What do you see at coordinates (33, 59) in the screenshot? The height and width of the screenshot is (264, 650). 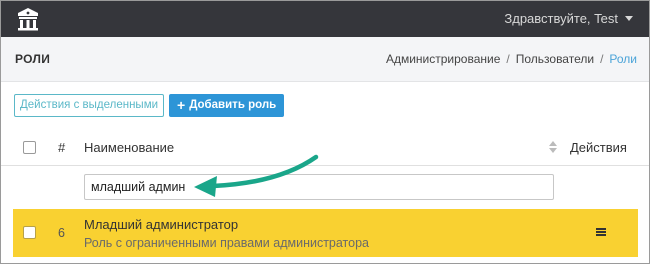 I see `page-title: РОЛИ` at bounding box center [33, 59].